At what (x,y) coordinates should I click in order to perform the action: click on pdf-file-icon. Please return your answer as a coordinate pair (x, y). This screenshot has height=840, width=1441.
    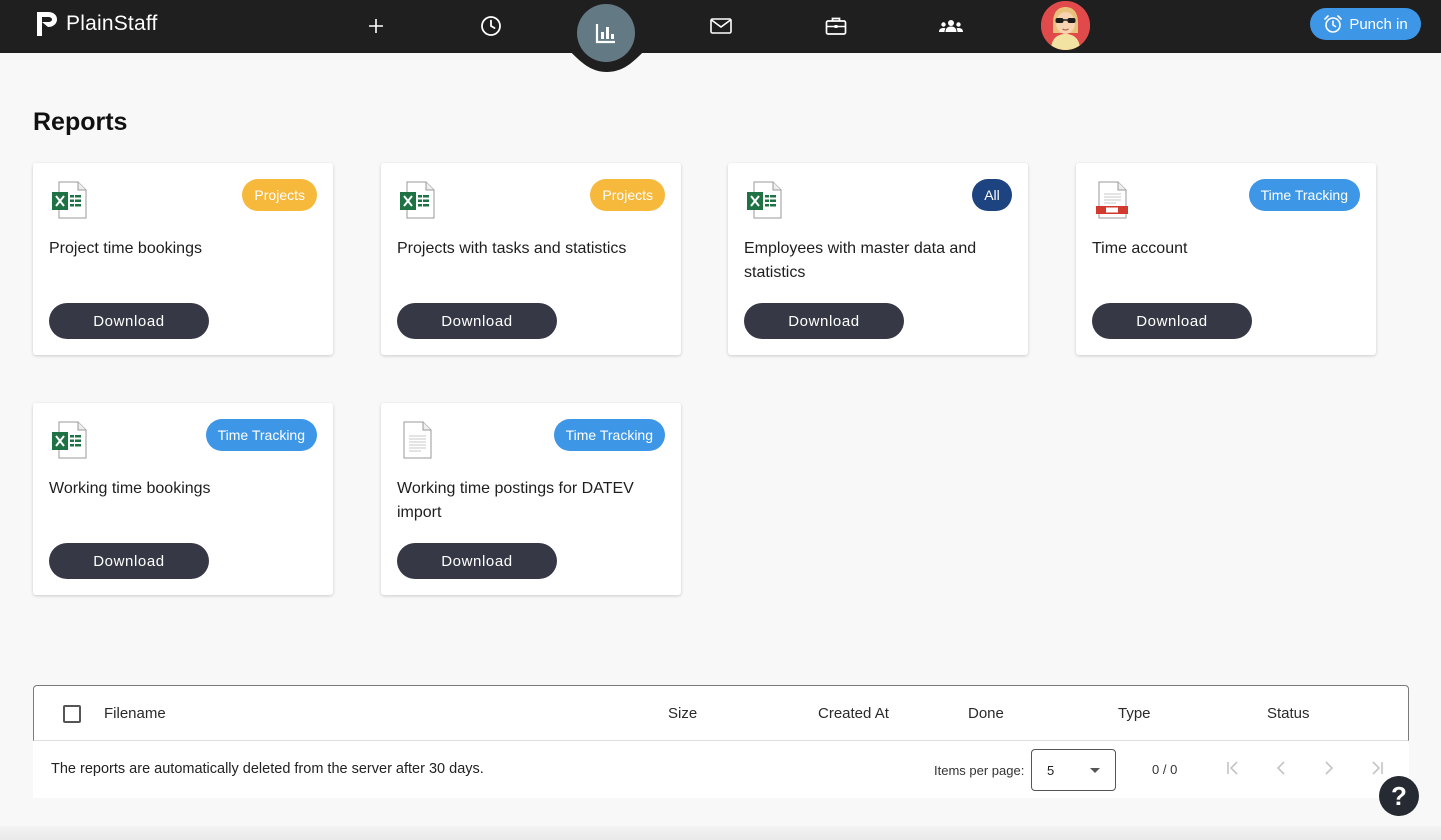
    Looking at the image, I should click on (1112, 200).